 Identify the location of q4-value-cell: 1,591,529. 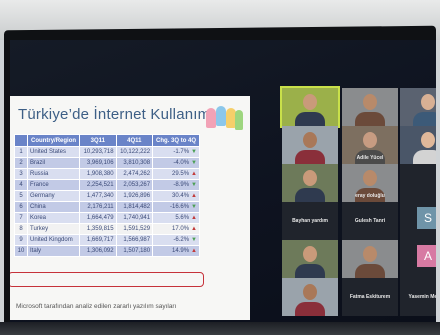
(134, 229).